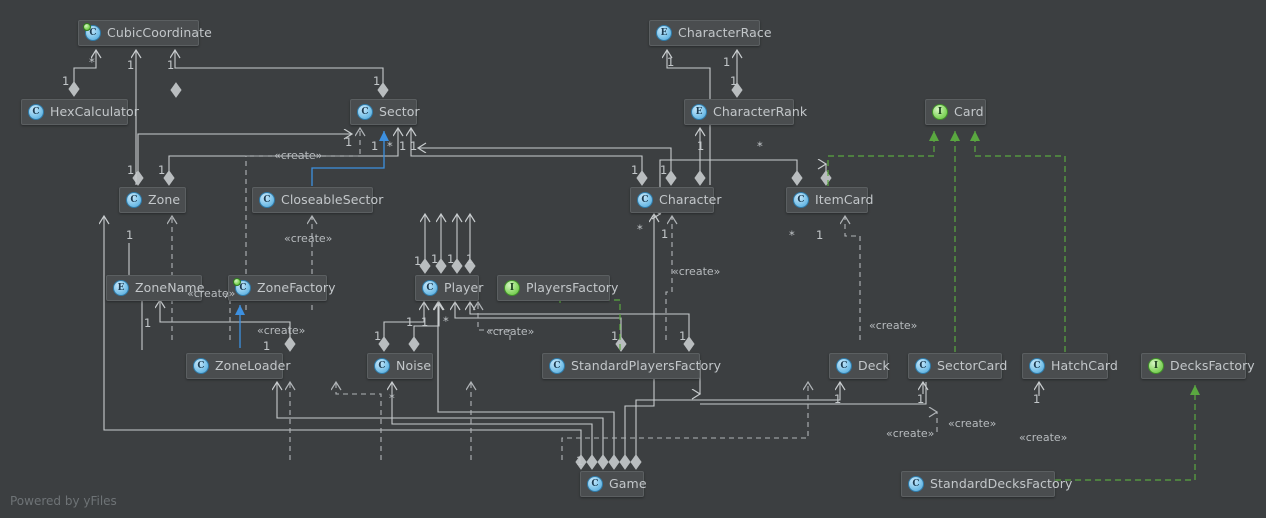 The image size is (1266, 518). I want to click on class-node-CharacterRace: E CharacterRace, so click(710, 33).